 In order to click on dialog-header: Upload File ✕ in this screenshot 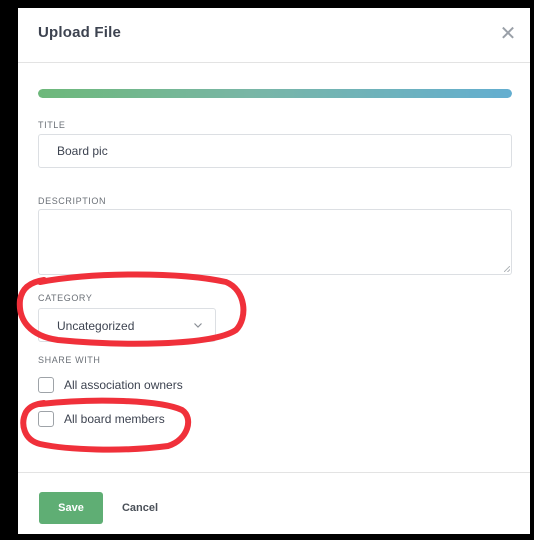, I will do `click(274, 35)`.